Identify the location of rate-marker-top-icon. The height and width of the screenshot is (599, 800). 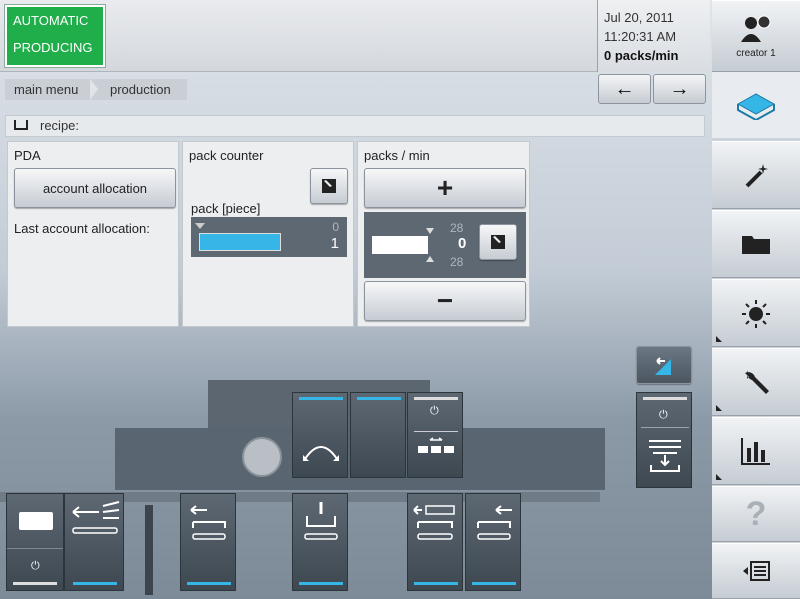
(430, 231).